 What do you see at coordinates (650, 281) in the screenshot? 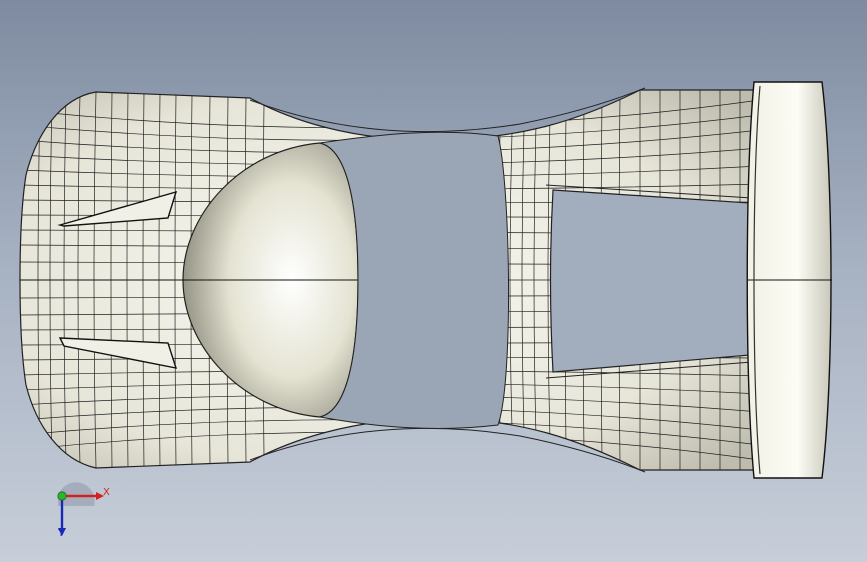
I see `rear-opening` at bounding box center [650, 281].